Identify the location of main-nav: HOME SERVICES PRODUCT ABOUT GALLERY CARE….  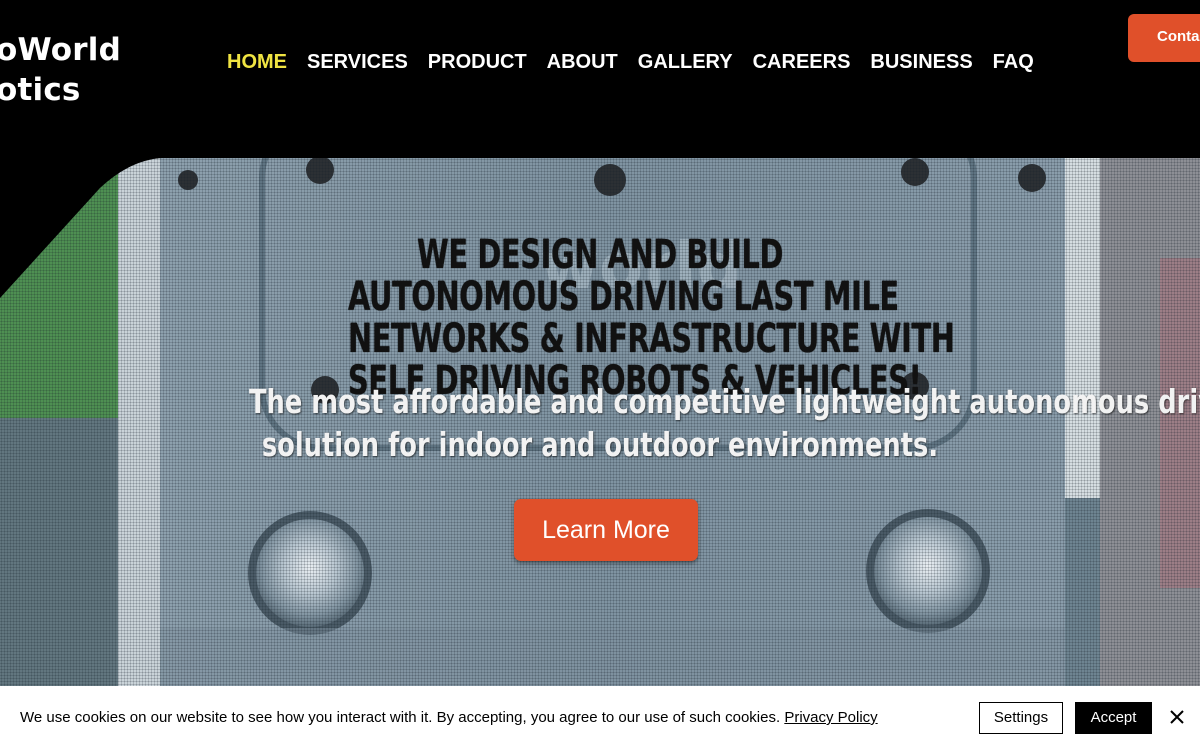
(630, 62).